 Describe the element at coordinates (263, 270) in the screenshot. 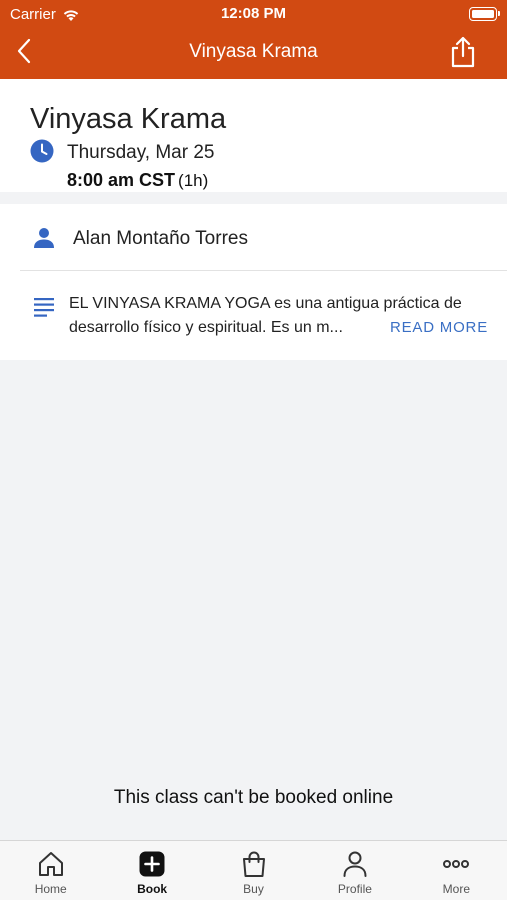

I see `divider` at that location.